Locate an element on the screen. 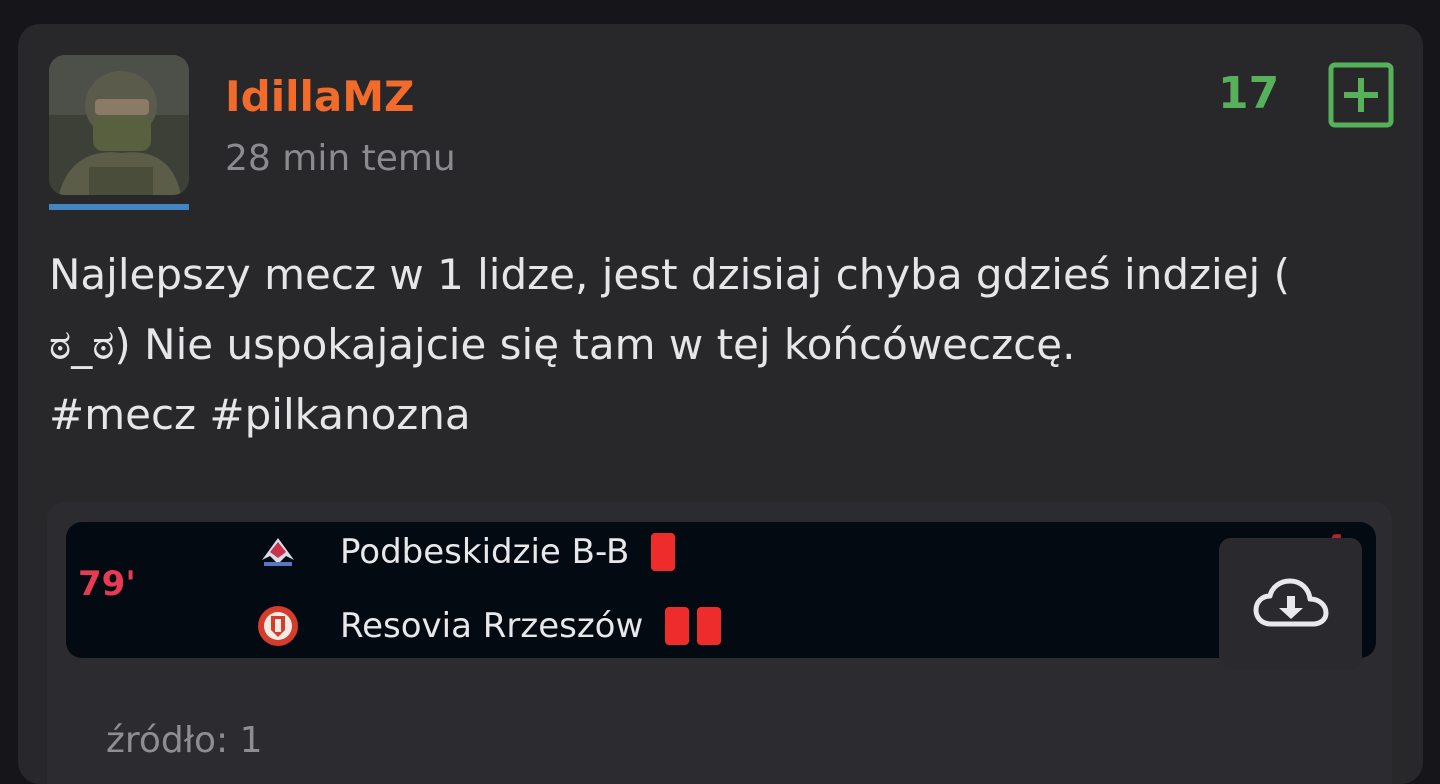 This screenshot has width=1440, height=784. avatar-underline is located at coordinates (119, 207).